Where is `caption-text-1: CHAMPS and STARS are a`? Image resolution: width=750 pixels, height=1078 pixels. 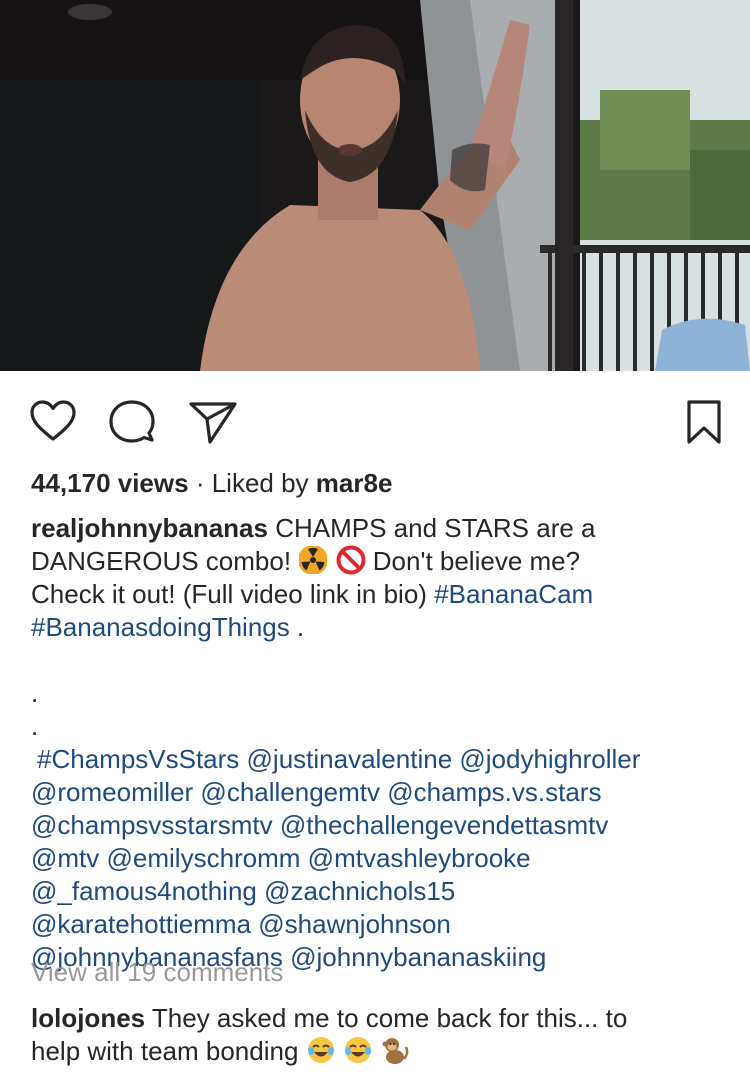
caption-text-1: CHAMPS and STARS are a is located at coordinates (435, 528).